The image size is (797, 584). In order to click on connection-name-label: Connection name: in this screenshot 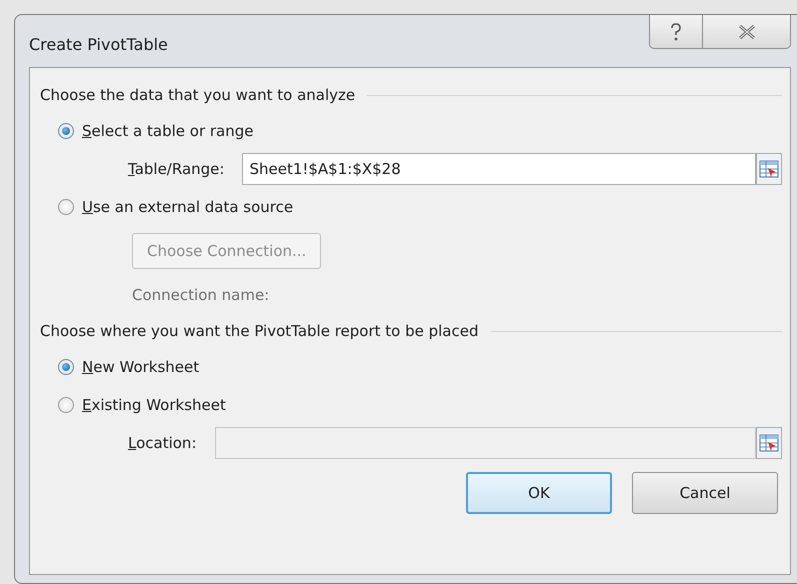, I will do `click(201, 295)`.